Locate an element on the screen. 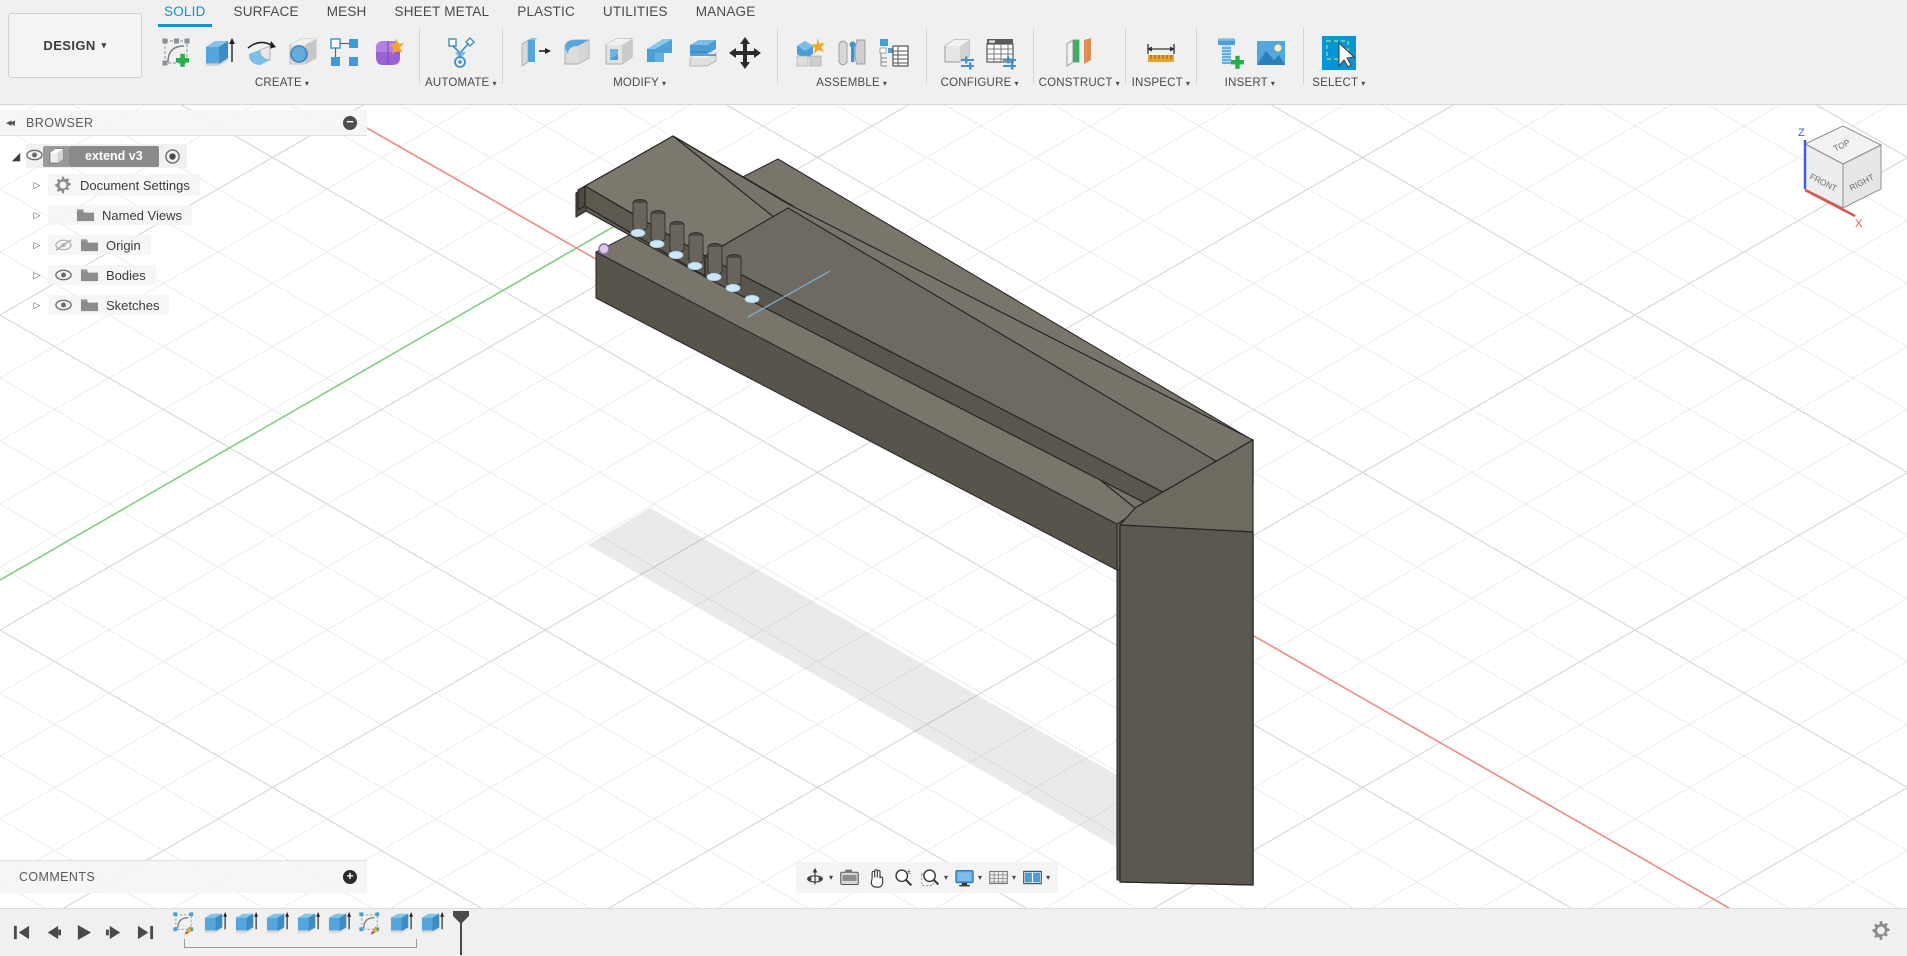  radio-dot-icon is located at coordinates (173, 156).